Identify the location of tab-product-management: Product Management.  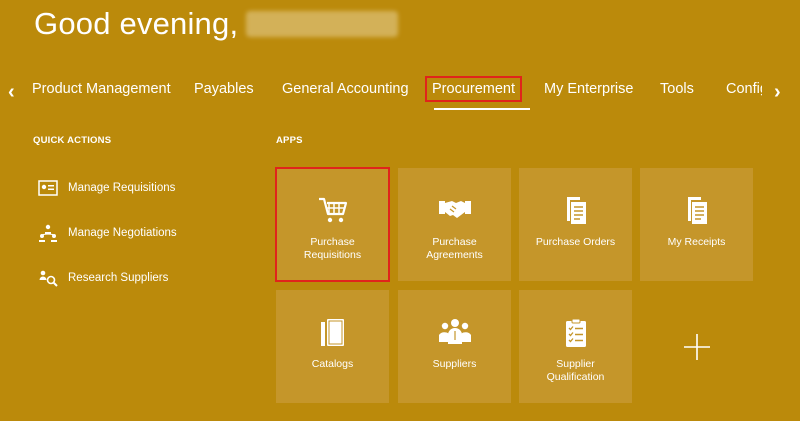
(101, 89).